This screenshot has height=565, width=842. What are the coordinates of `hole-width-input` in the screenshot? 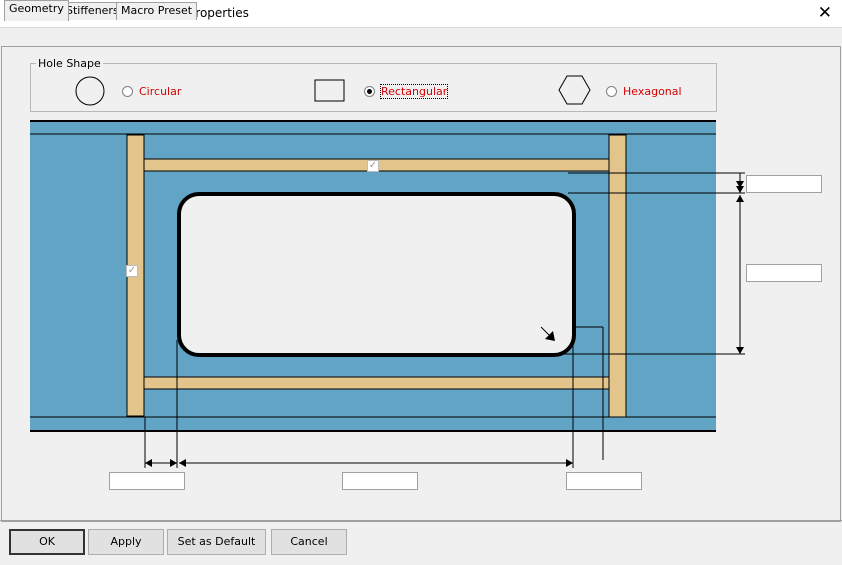 It's located at (380, 481).